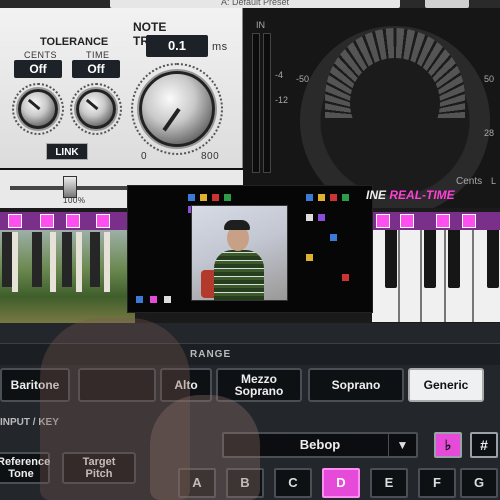 Image resolution: width=500 pixels, height=500 pixels. I want to click on person-cap, so click(237, 225).